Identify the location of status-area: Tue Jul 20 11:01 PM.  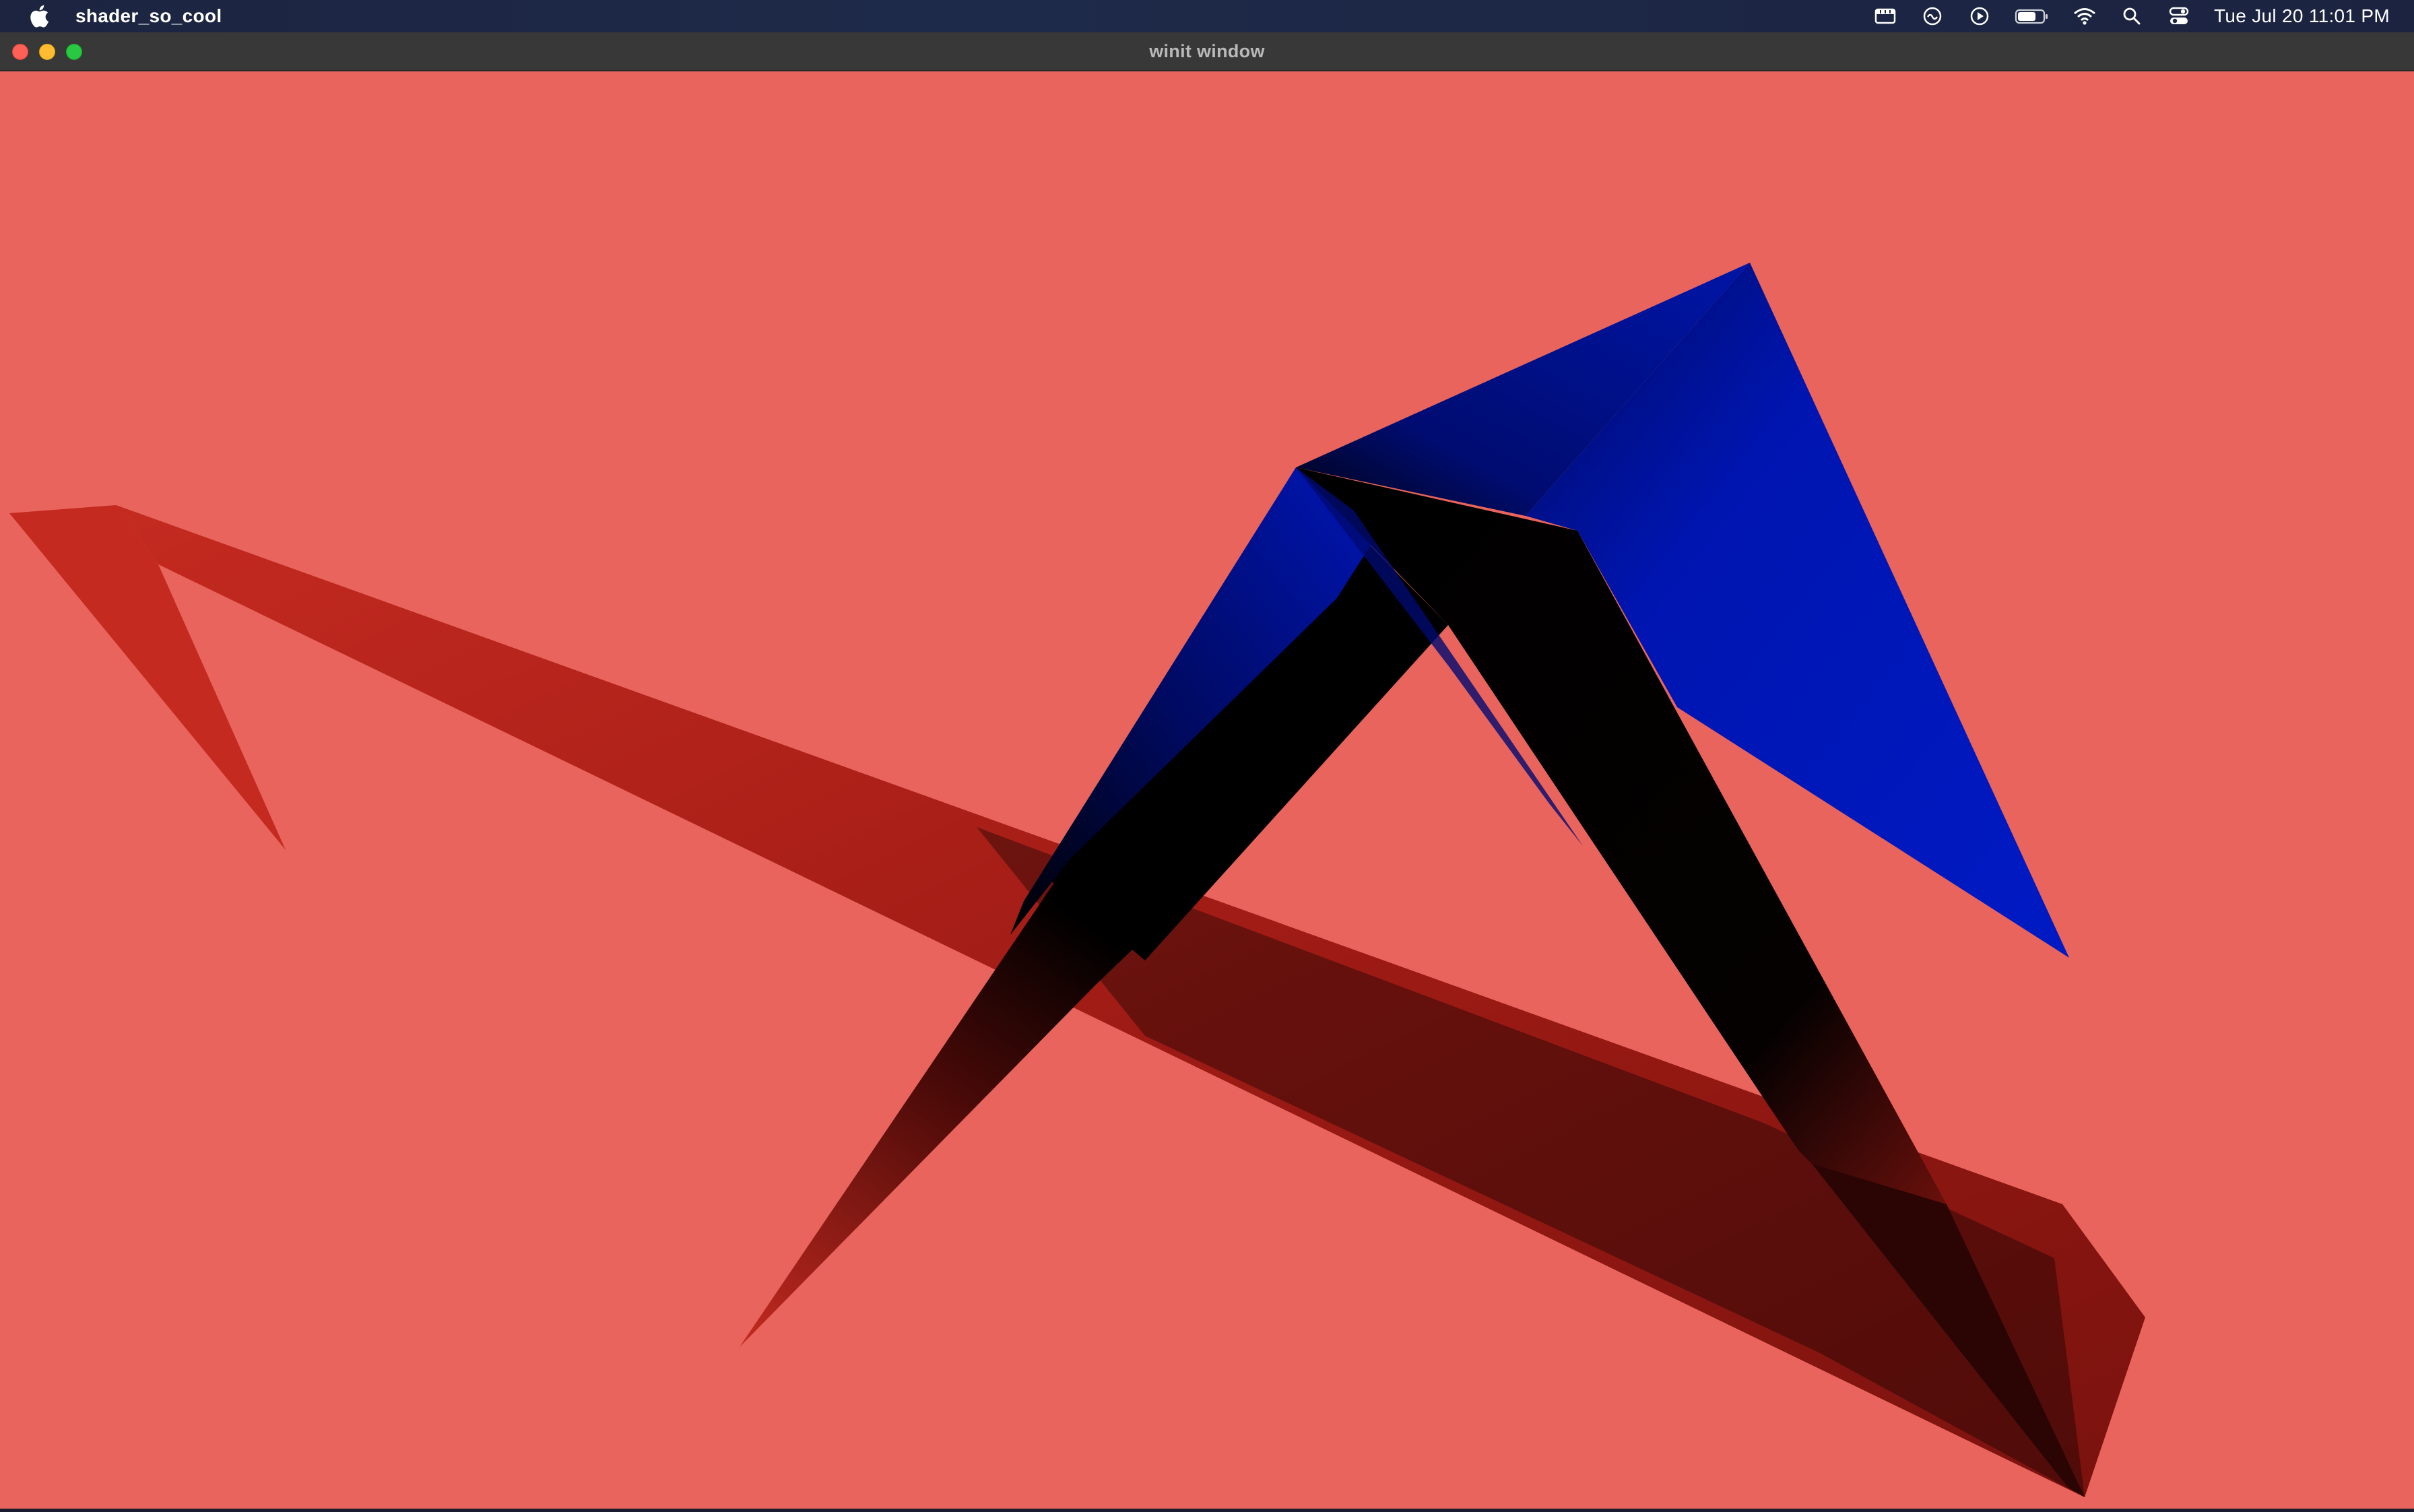
(2131, 16).